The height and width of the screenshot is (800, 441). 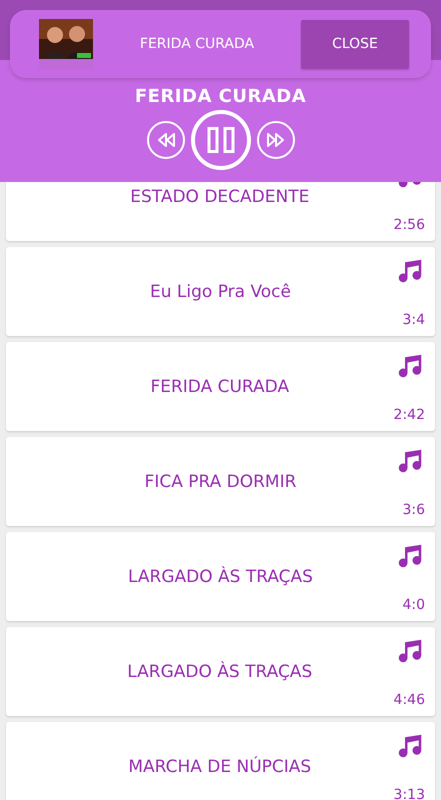 I want to click on pause-icon, so click(x=220, y=140).